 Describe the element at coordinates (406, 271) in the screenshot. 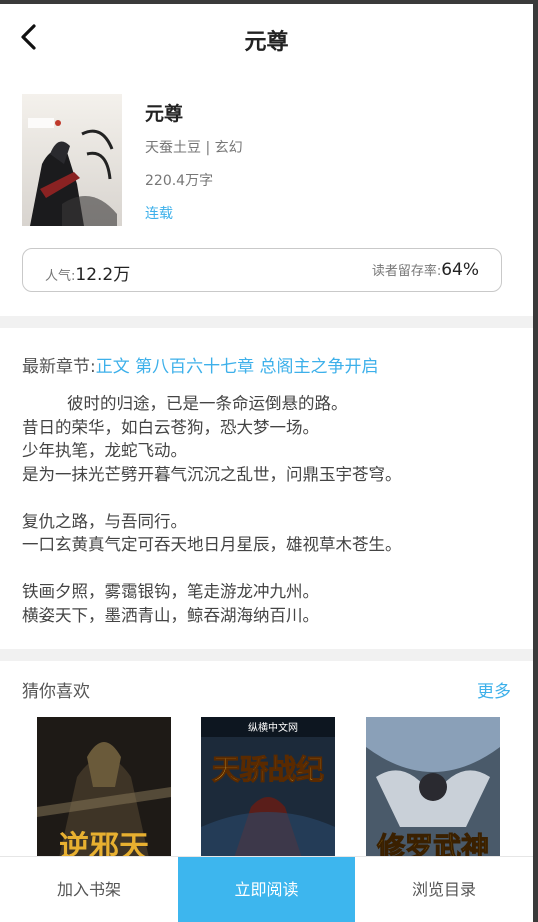

I see `retention-label: 读者留存率:` at that location.